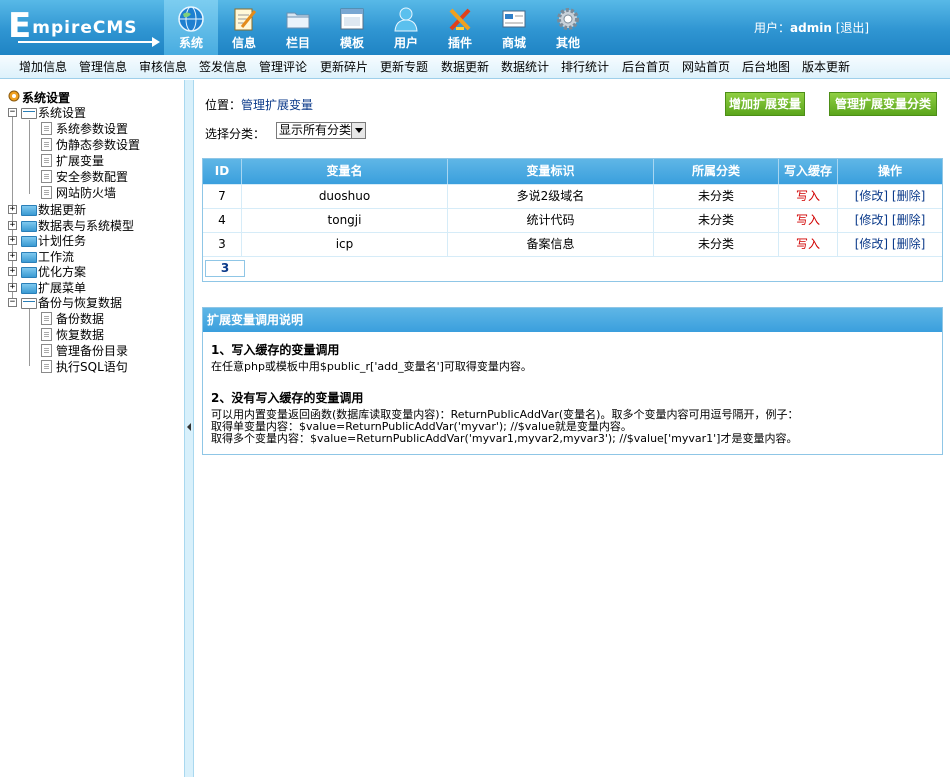 This screenshot has width=950, height=777. Describe the element at coordinates (459, 43) in the screenshot. I see `nav-label: 插件` at that location.